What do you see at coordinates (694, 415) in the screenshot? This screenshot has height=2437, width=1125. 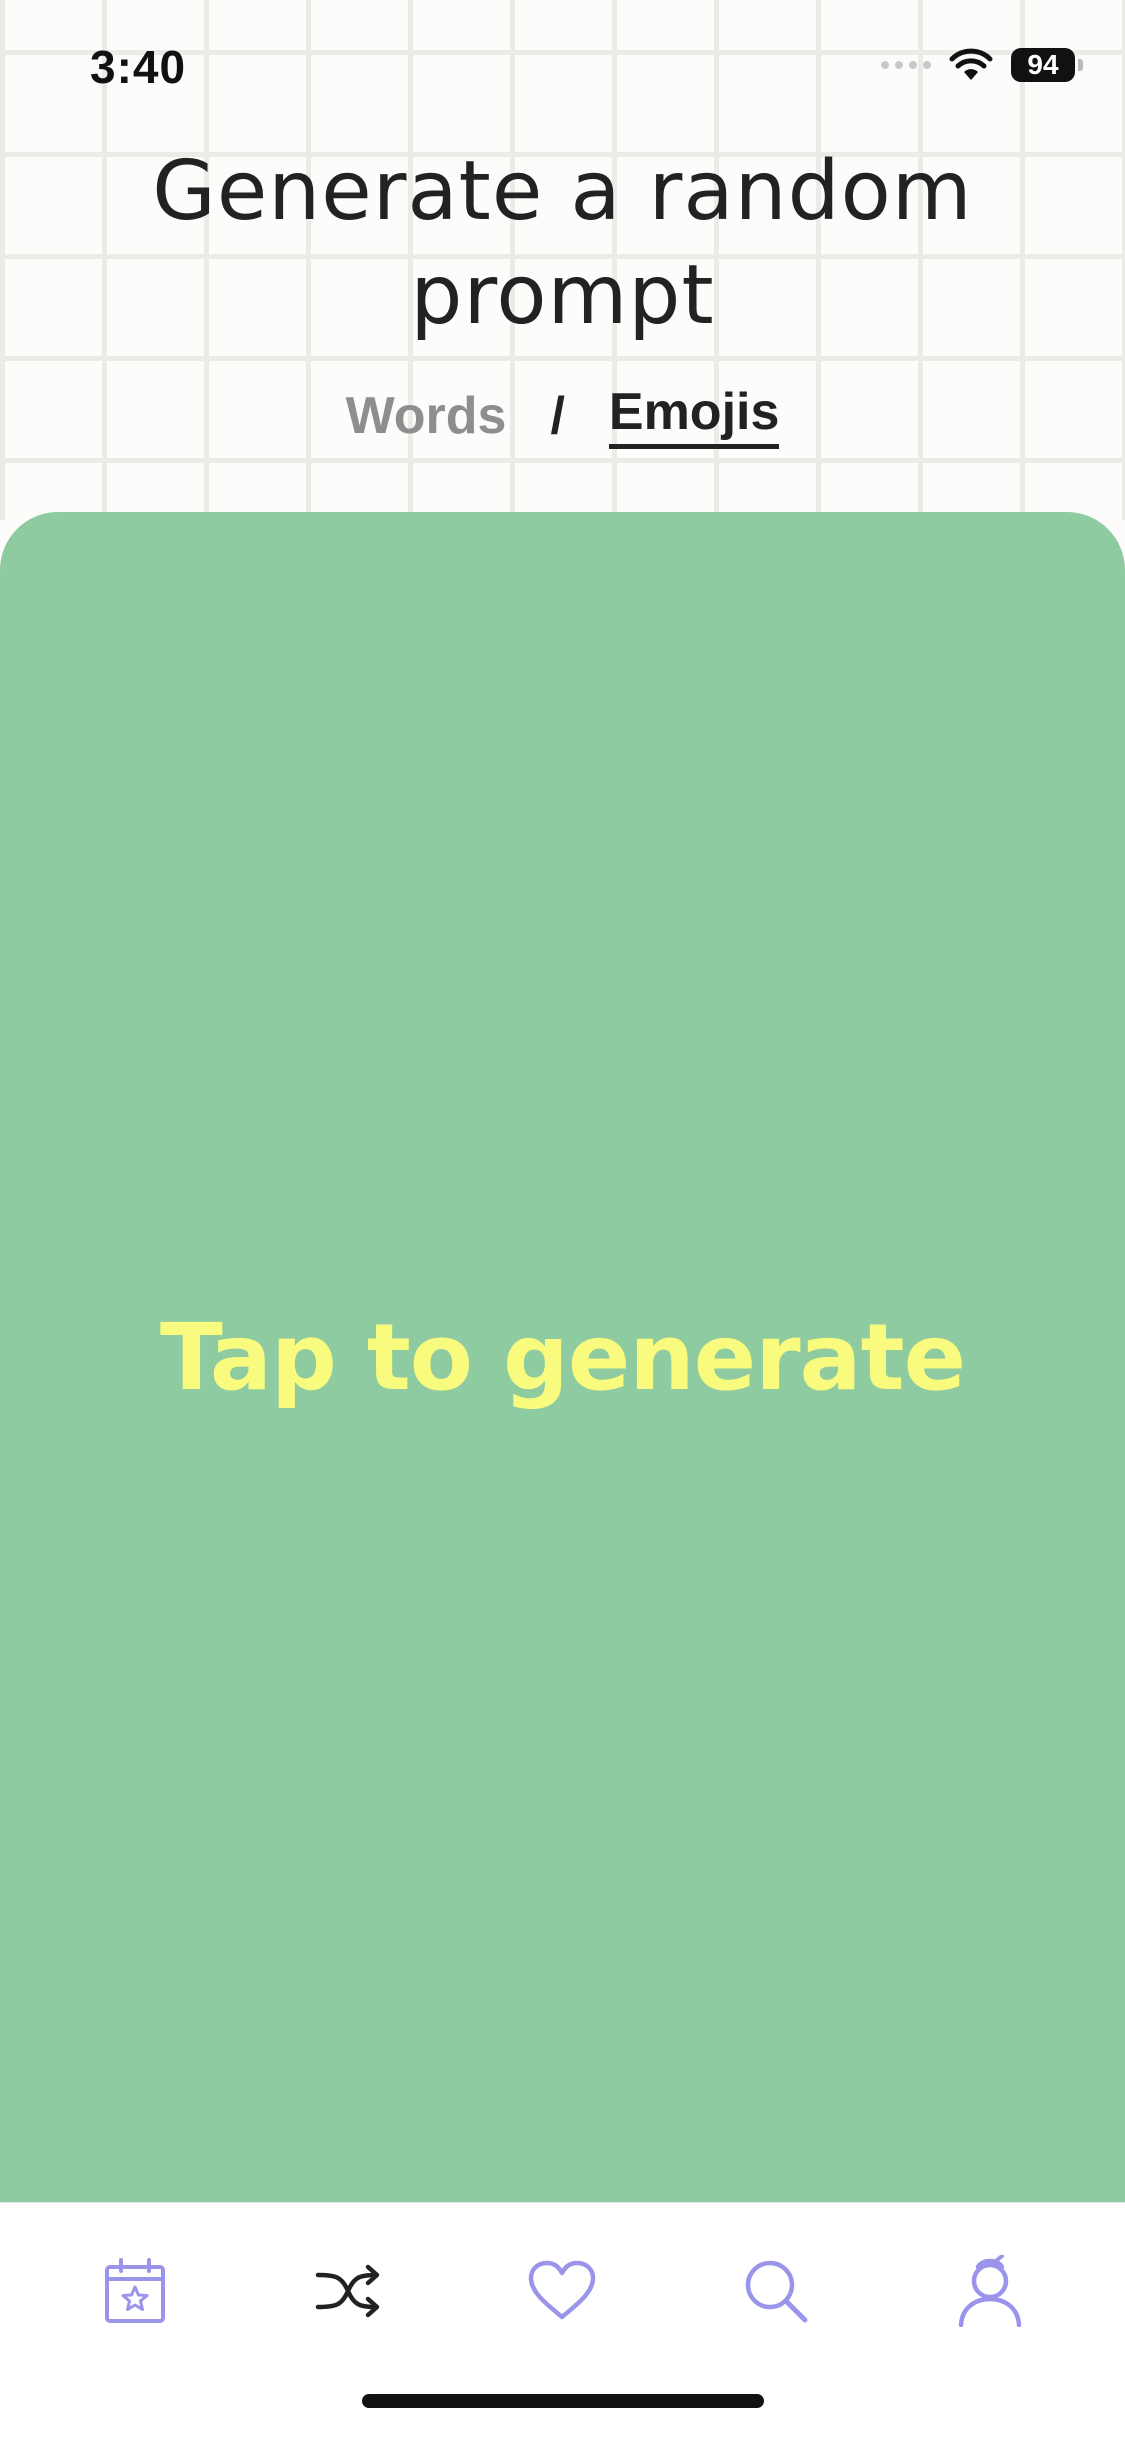 I see `mode-emojis-tab: Emojis` at bounding box center [694, 415].